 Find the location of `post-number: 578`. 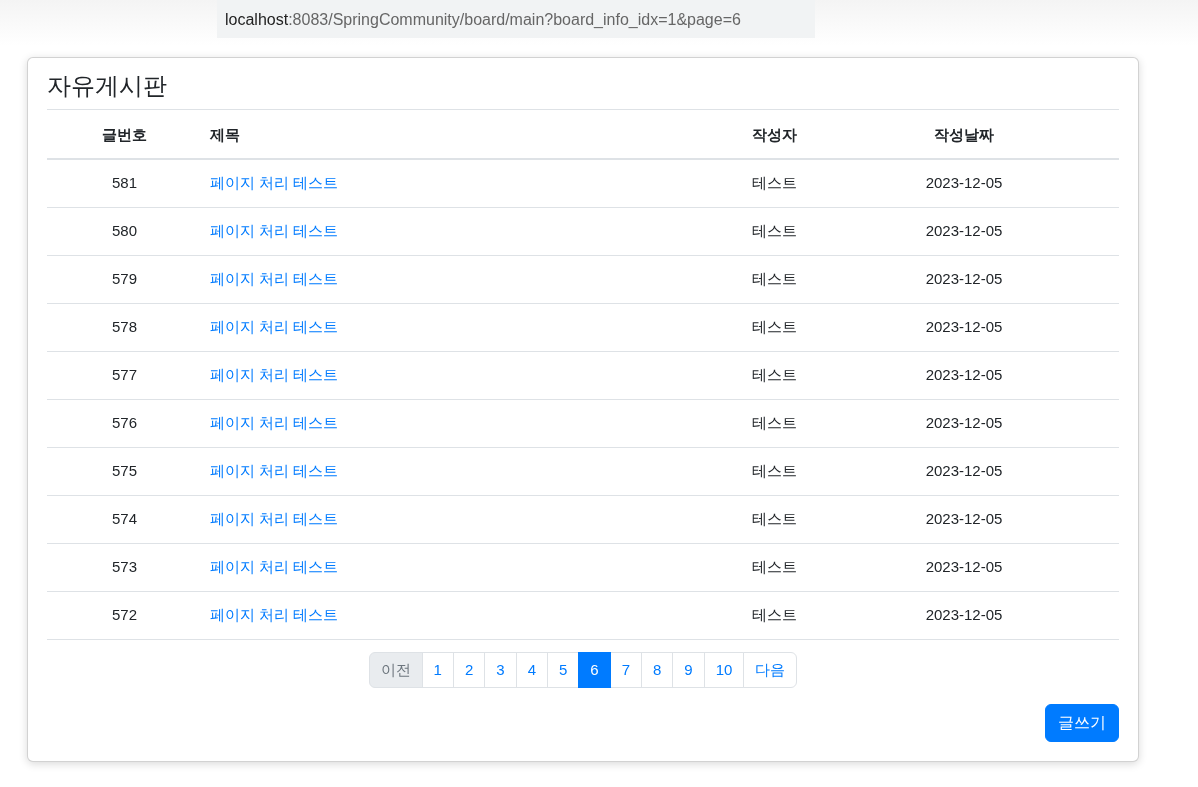

post-number: 578 is located at coordinates (124, 327).